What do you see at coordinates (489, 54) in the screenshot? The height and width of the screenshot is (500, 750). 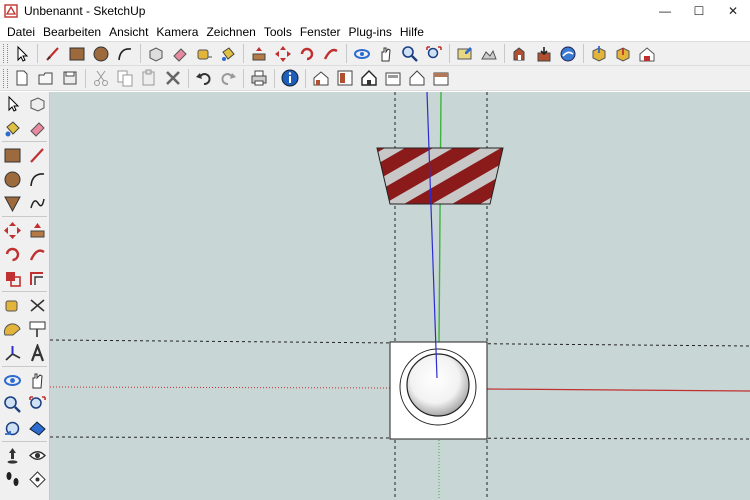 I see `toggle-terrain-icon` at bounding box center [489, 54].